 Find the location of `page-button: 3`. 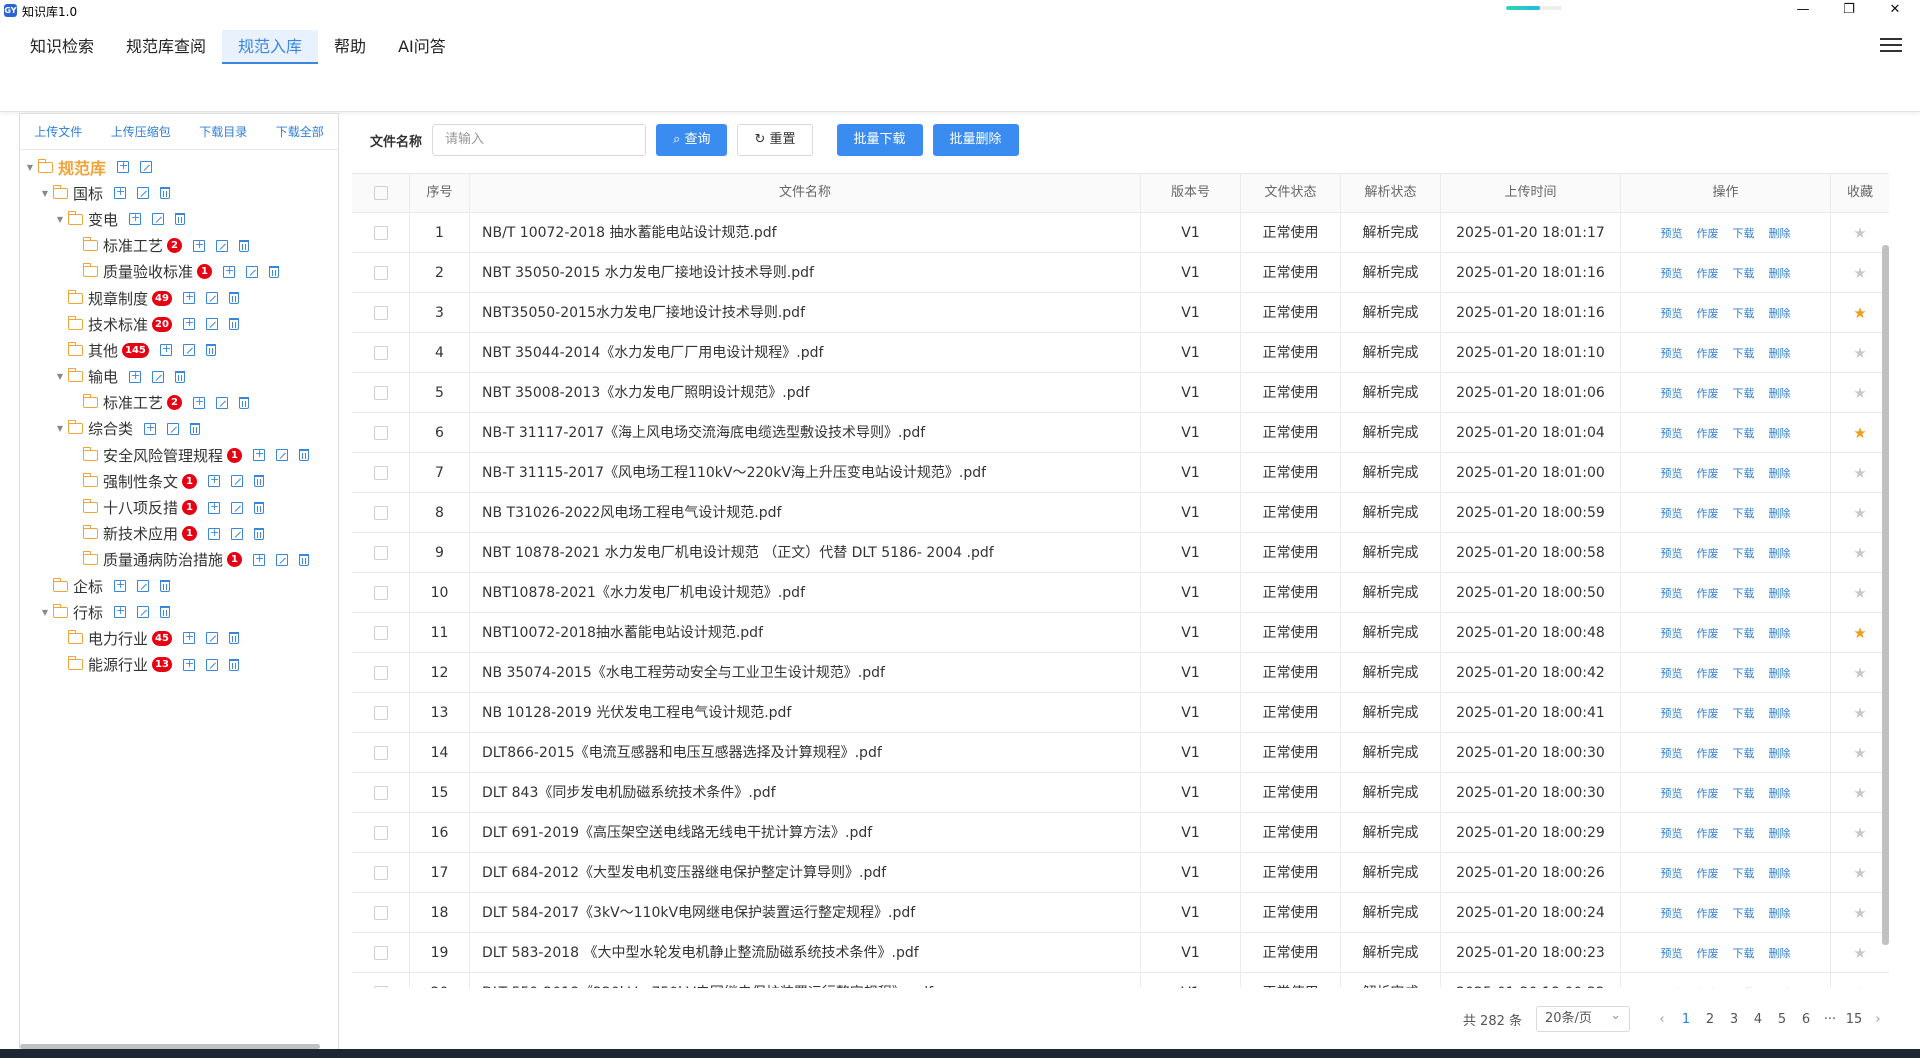

page-button: 3 is located at coordinates (1734, 1019).